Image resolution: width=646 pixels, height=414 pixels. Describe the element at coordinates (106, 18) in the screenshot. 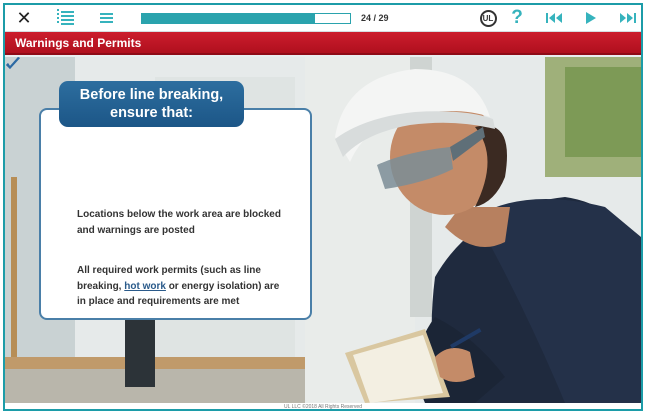

I see `menu-icon` at that location.